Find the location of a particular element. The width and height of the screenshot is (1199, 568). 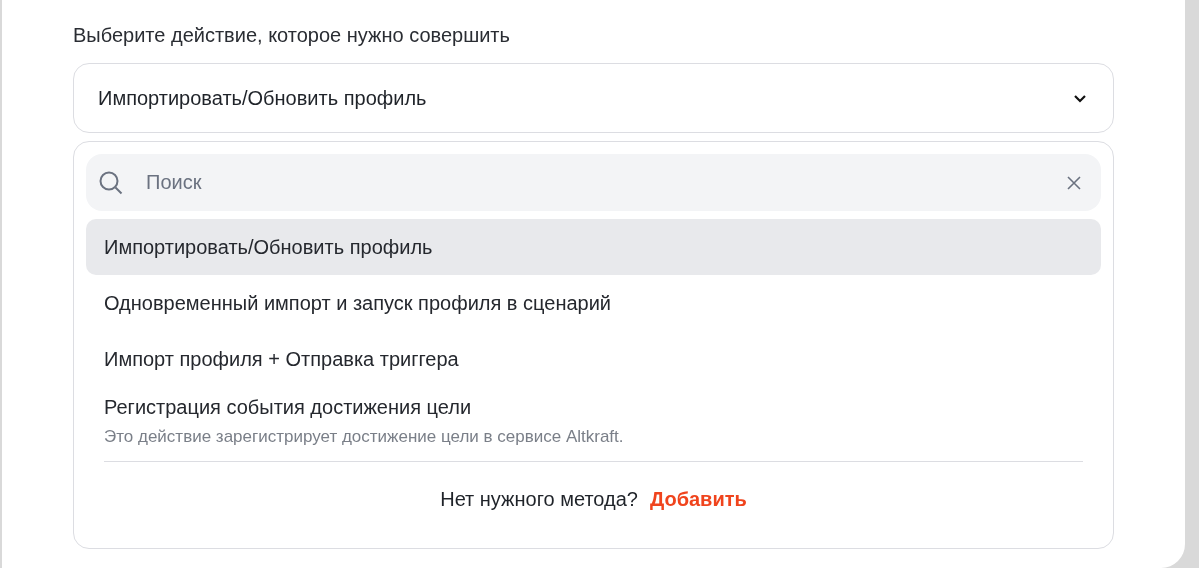

option-description: Это действие зарегистрирует достижение цели в сервисе Altkraft. is located at coordinates (364, 437).